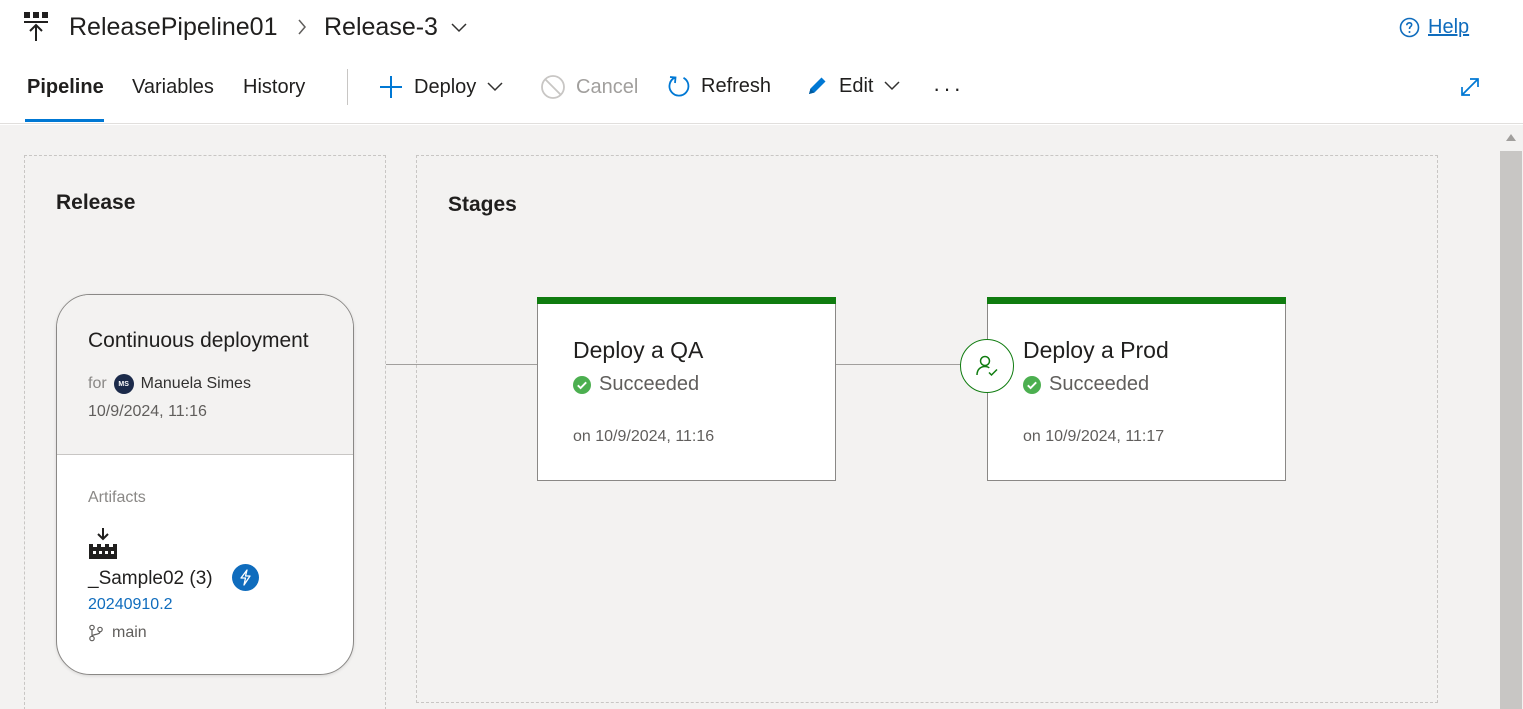 The image size is (1523, 709). I want to click on release-date: 10/9/2024, 11:16, so click(147, 411).